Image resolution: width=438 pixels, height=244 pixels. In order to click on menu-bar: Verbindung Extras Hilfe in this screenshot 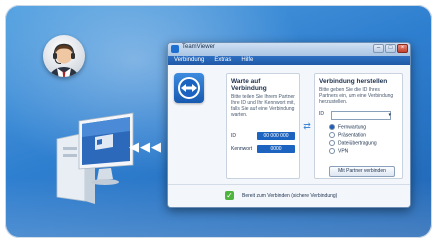, I will do `click(289, 60)`.